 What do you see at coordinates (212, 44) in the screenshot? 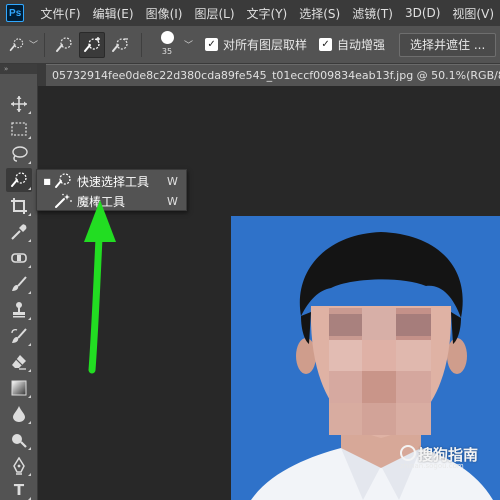
I see `sample-all-layers-checkbox: ✓` at bounding box center [212, 44].